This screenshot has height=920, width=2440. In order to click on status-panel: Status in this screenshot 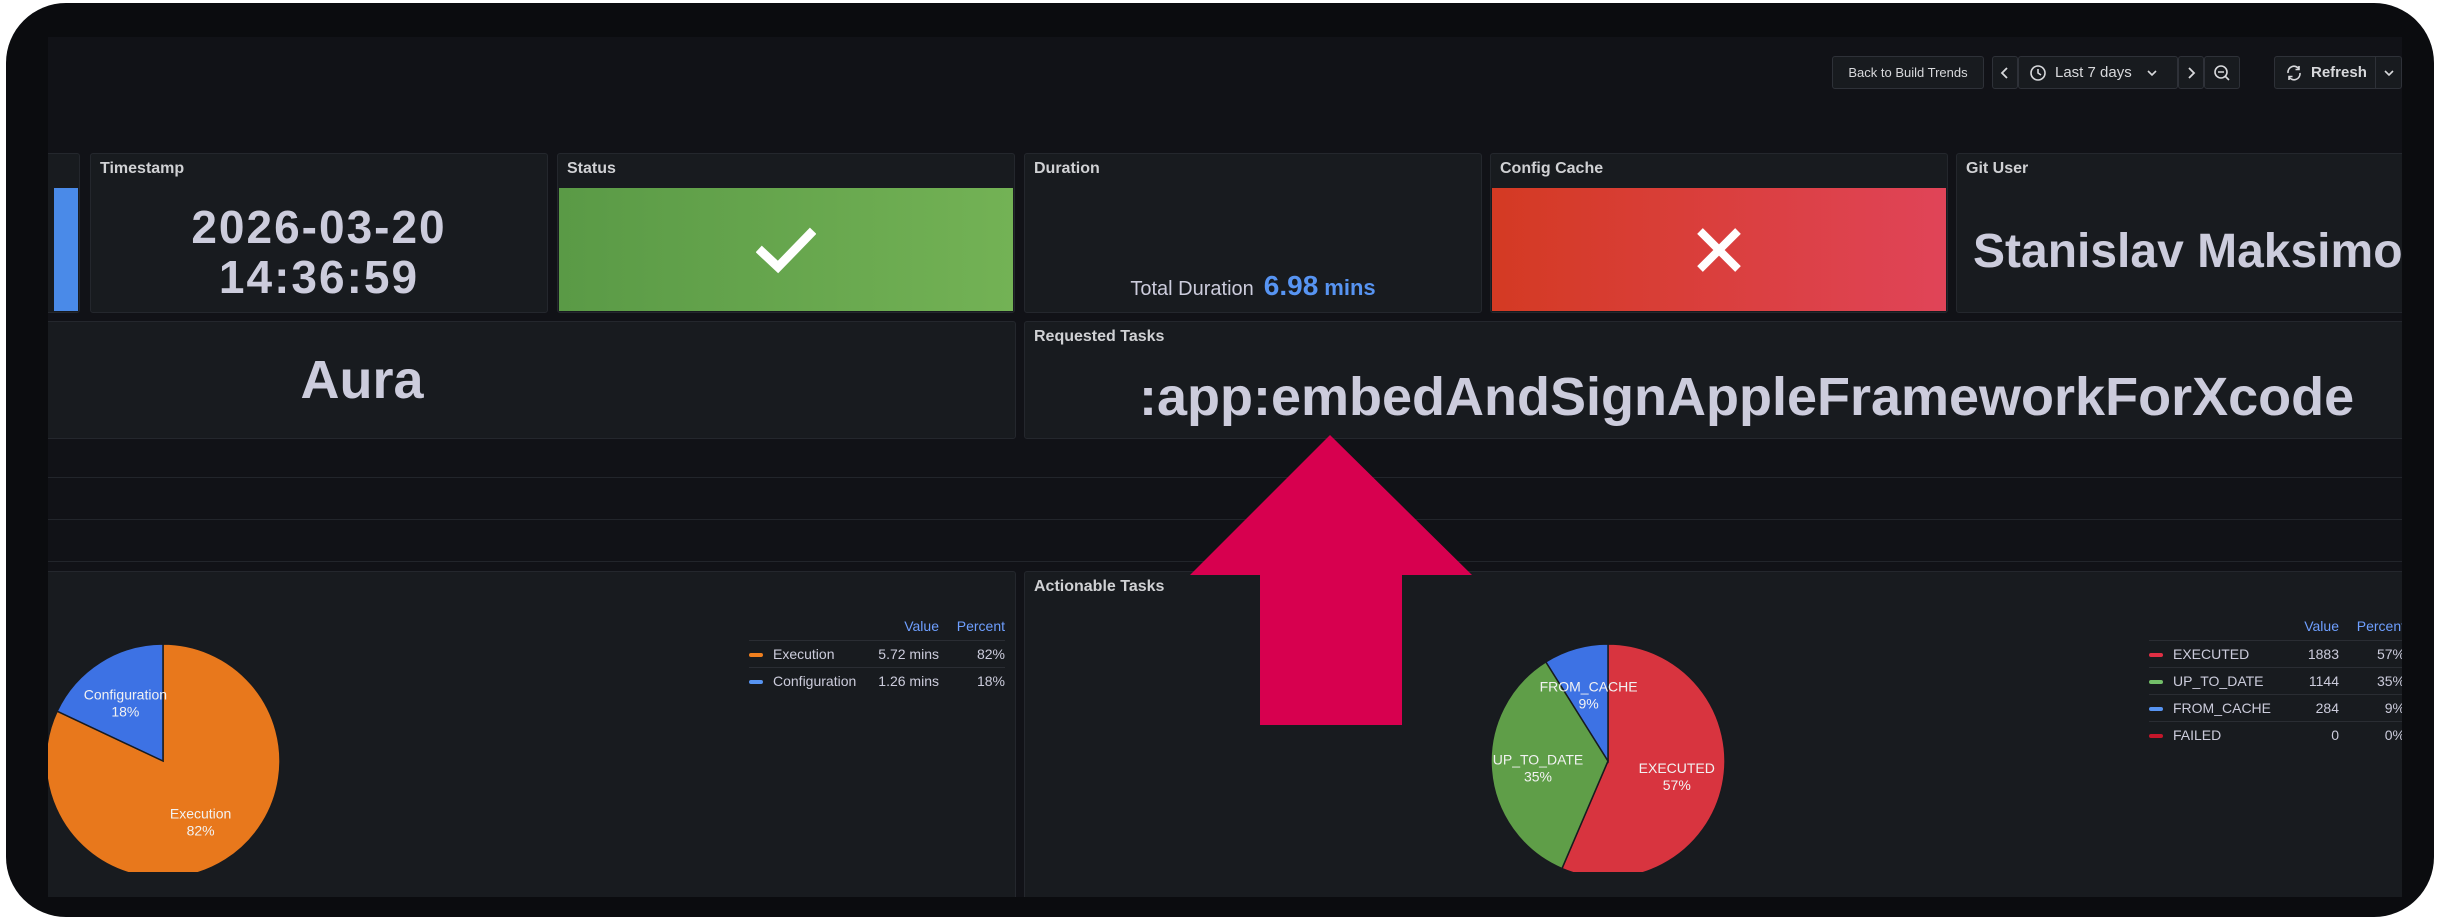, I will do `click(786, 233)`.